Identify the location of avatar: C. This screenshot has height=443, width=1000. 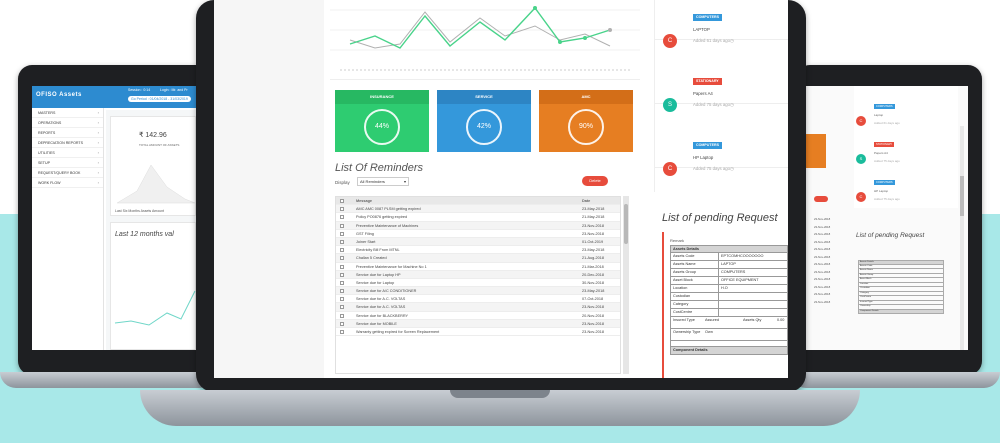
(861, 121).